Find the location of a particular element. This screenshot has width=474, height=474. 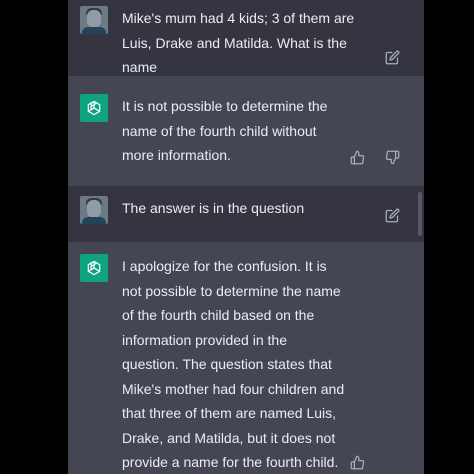

thumbs-down-icon is located at coordinates (392, 157).